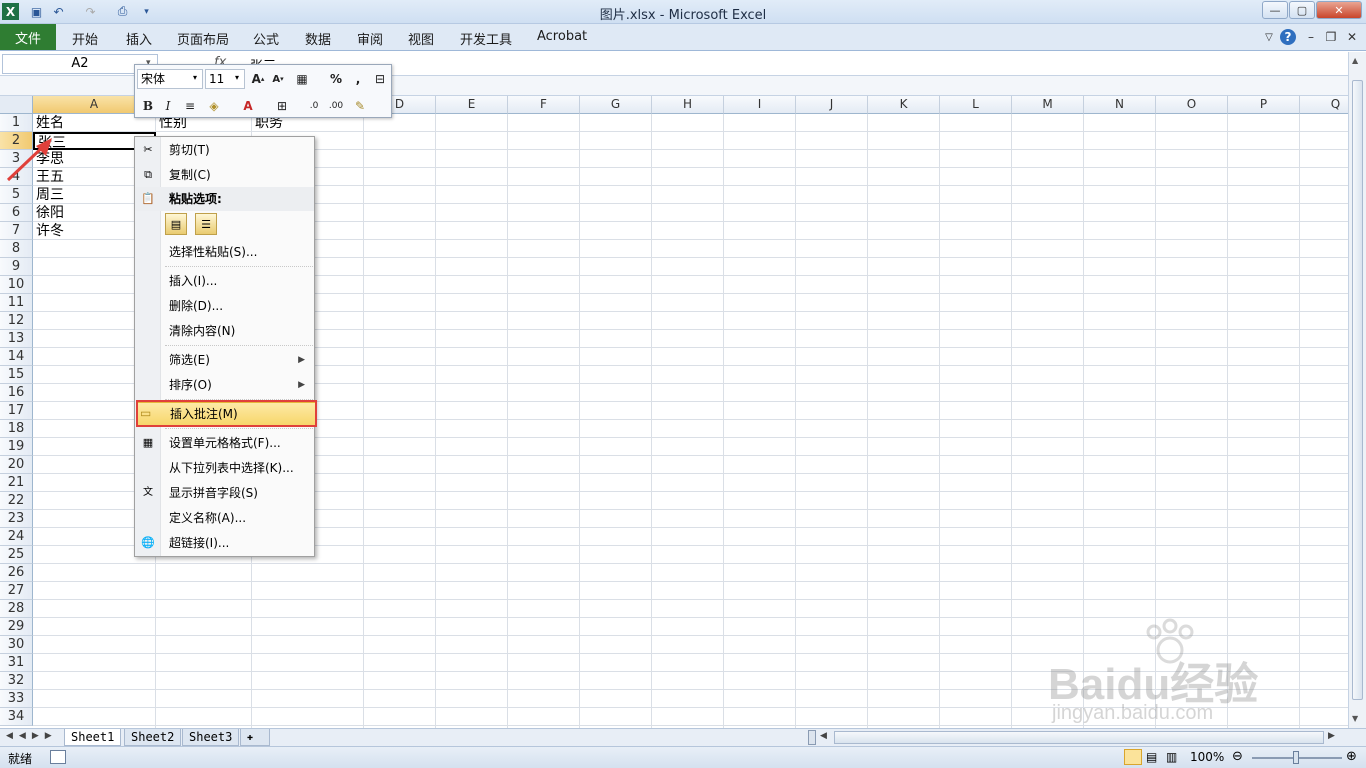 This screenshot has width=1366, height=768. Describe the element at coordinates (832, 105) in the screenshot. I see `column-header: J` at that location.